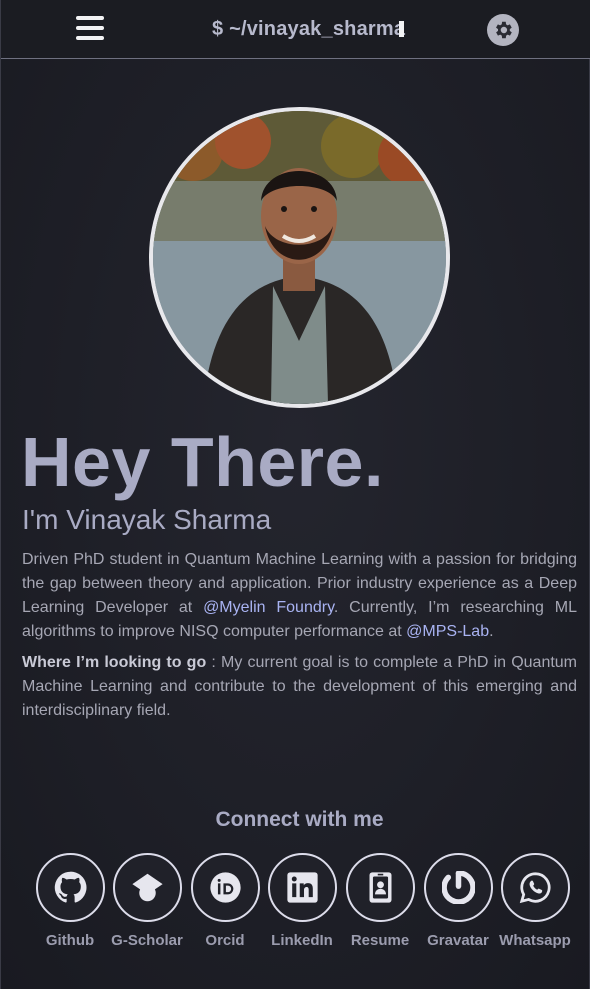 The width and height of the screenshot is (590, 989). Describe the element at coordinates (447, 631) in the screenshot. I see `mps-lab-link: @MPS-Lab` at that location.